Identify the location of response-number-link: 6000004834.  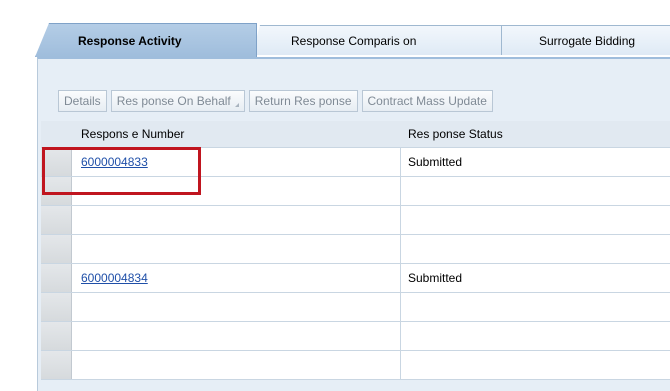
(114, 278).